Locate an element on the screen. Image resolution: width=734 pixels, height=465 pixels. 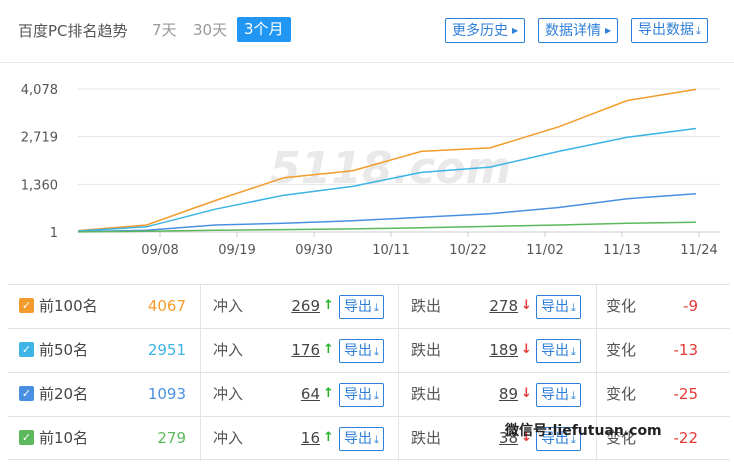
change-value: -13 is located at coordinates (686, 350).